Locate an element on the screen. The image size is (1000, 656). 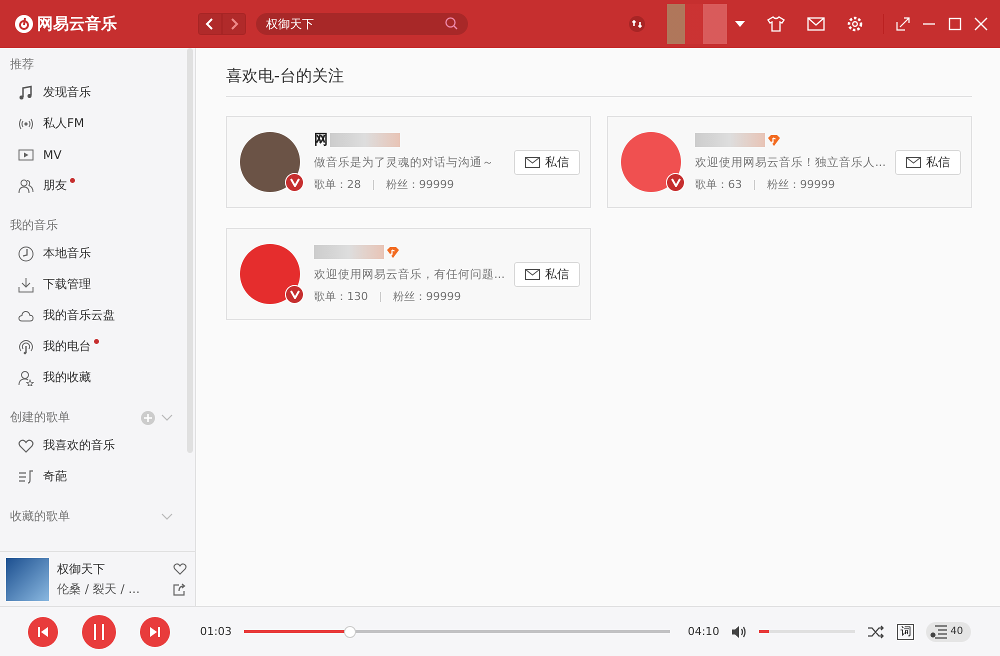
chevron-right-icon is located at coordinates (234, 24).